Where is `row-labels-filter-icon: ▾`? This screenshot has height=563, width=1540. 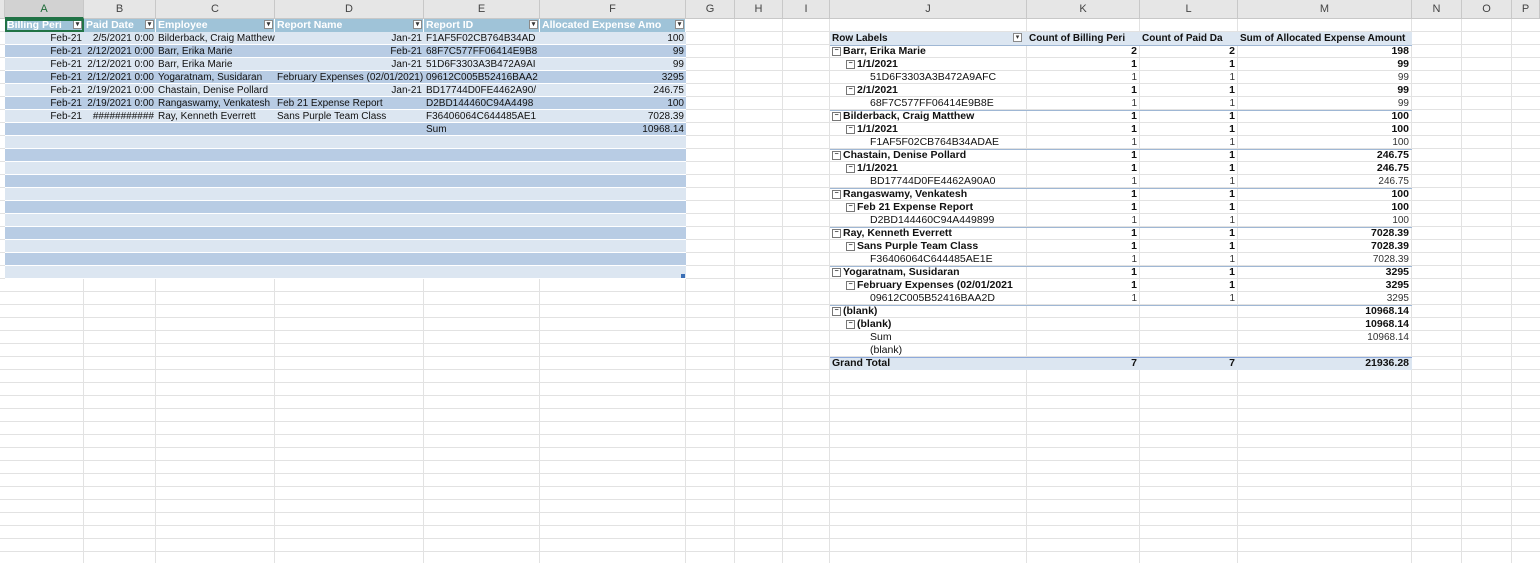
row-labels-filter-icon: ▾ is located at coordinates (1017, 37).